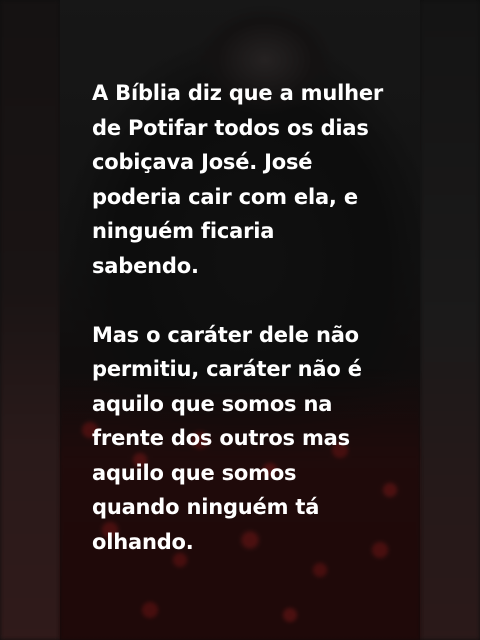 The height and width of the screenshot is (640, 480). I want to click on blurred-right-edge, so click(450, 320).